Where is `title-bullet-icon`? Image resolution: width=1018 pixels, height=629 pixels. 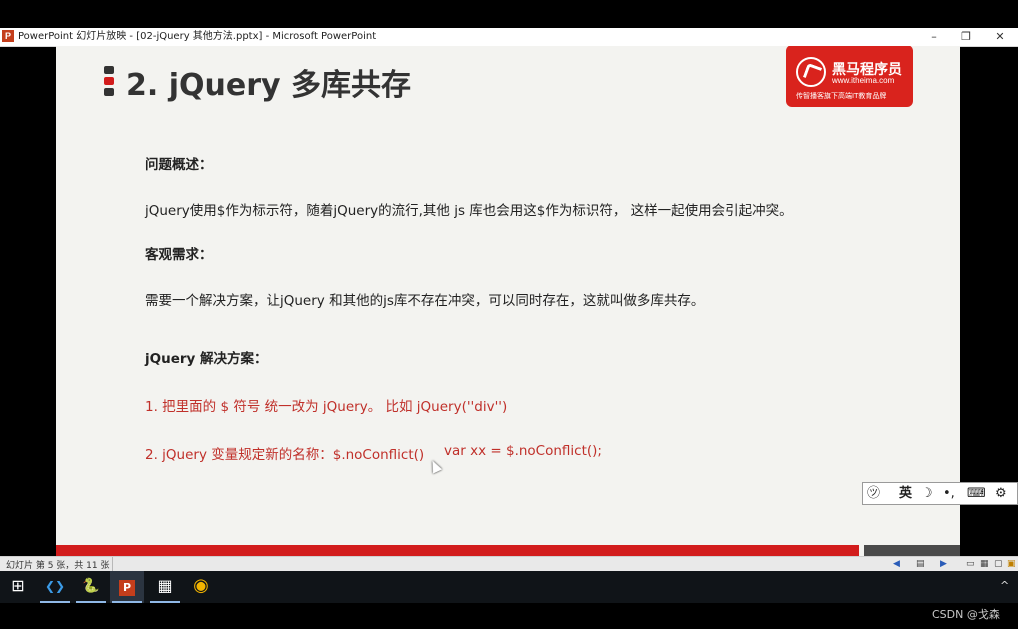 title-bullet-icon is located at coordinates (109, 83).